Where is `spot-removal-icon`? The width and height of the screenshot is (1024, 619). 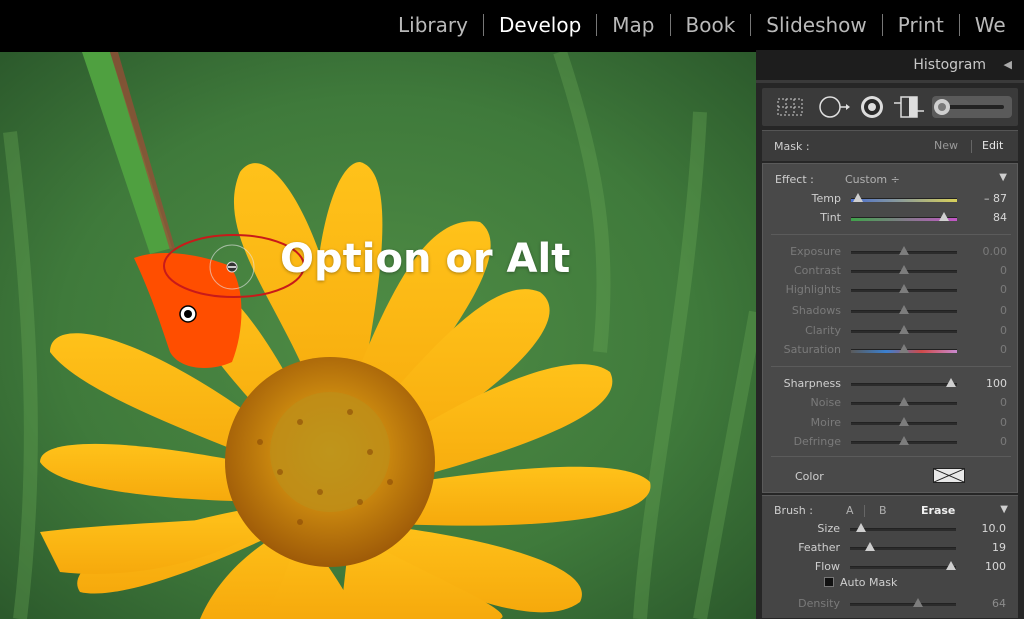
spot-removal-icon is located at coordinates (835, 107).